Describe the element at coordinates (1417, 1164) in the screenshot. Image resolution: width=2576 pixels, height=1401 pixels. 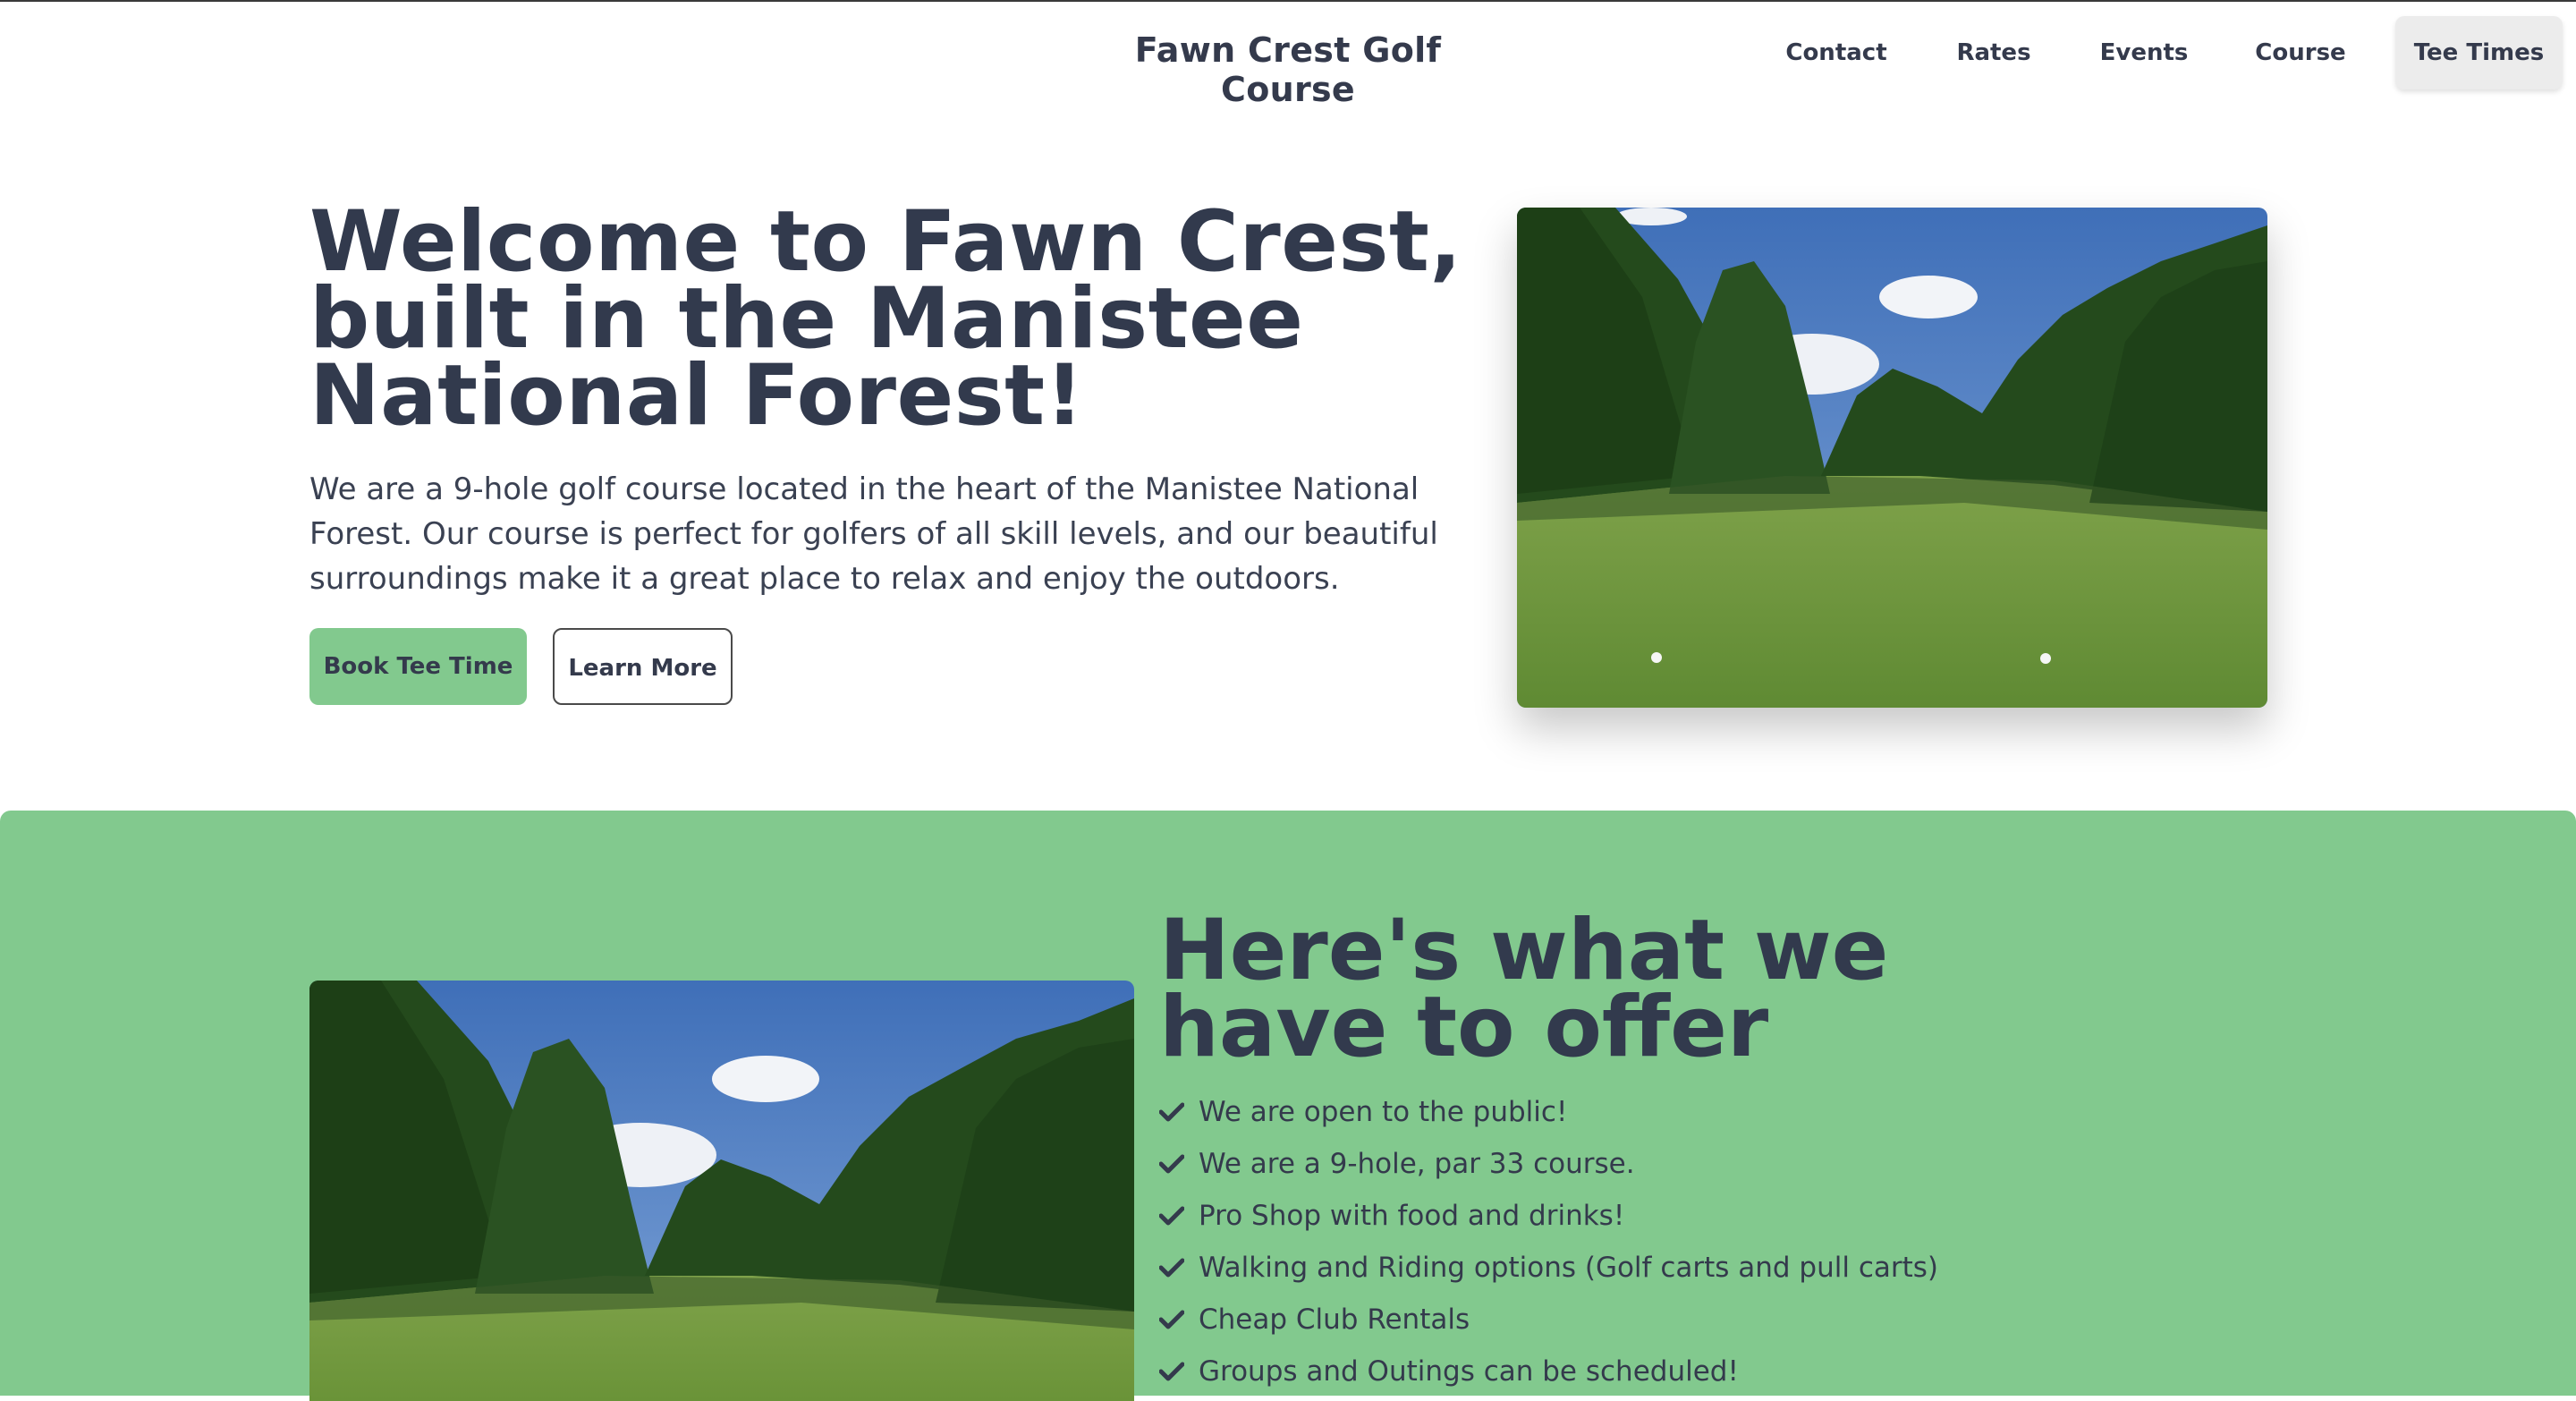
I see `list-item-label: We are a 9-hole, par 33 course.` at that location.